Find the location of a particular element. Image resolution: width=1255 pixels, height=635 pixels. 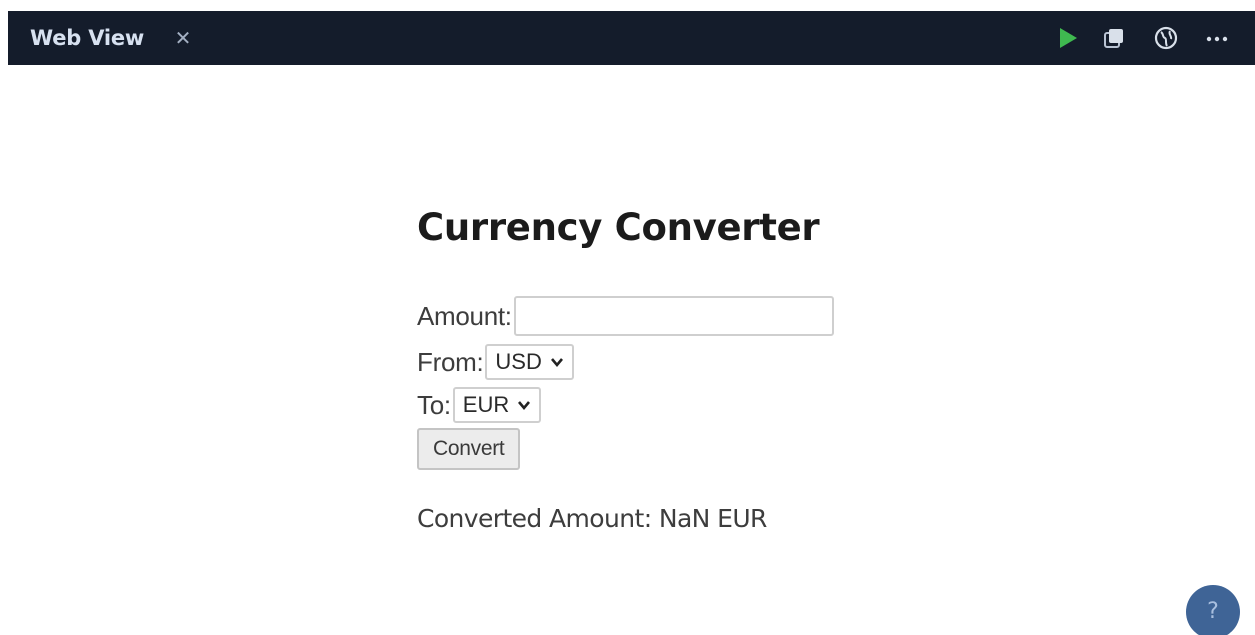

to-row: To: EUR is located at coordinates (479, 405).